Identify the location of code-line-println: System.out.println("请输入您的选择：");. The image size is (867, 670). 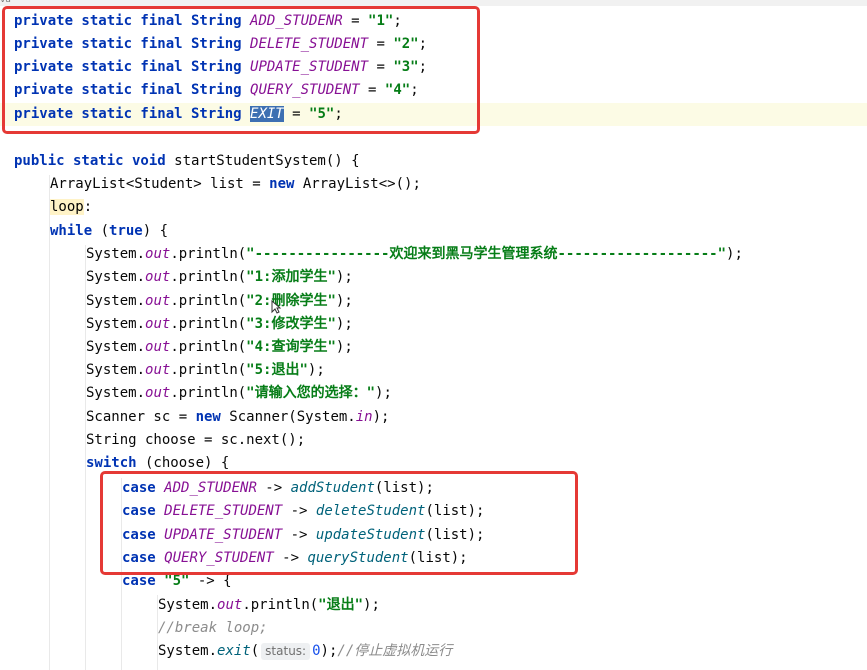
(433, 393).